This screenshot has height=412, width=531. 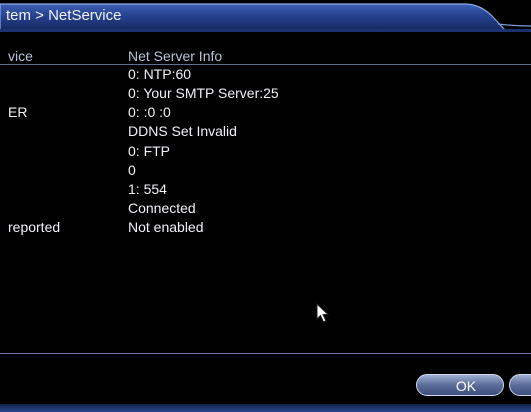 I want to click on footer-divider, so click(x=265, y=353).